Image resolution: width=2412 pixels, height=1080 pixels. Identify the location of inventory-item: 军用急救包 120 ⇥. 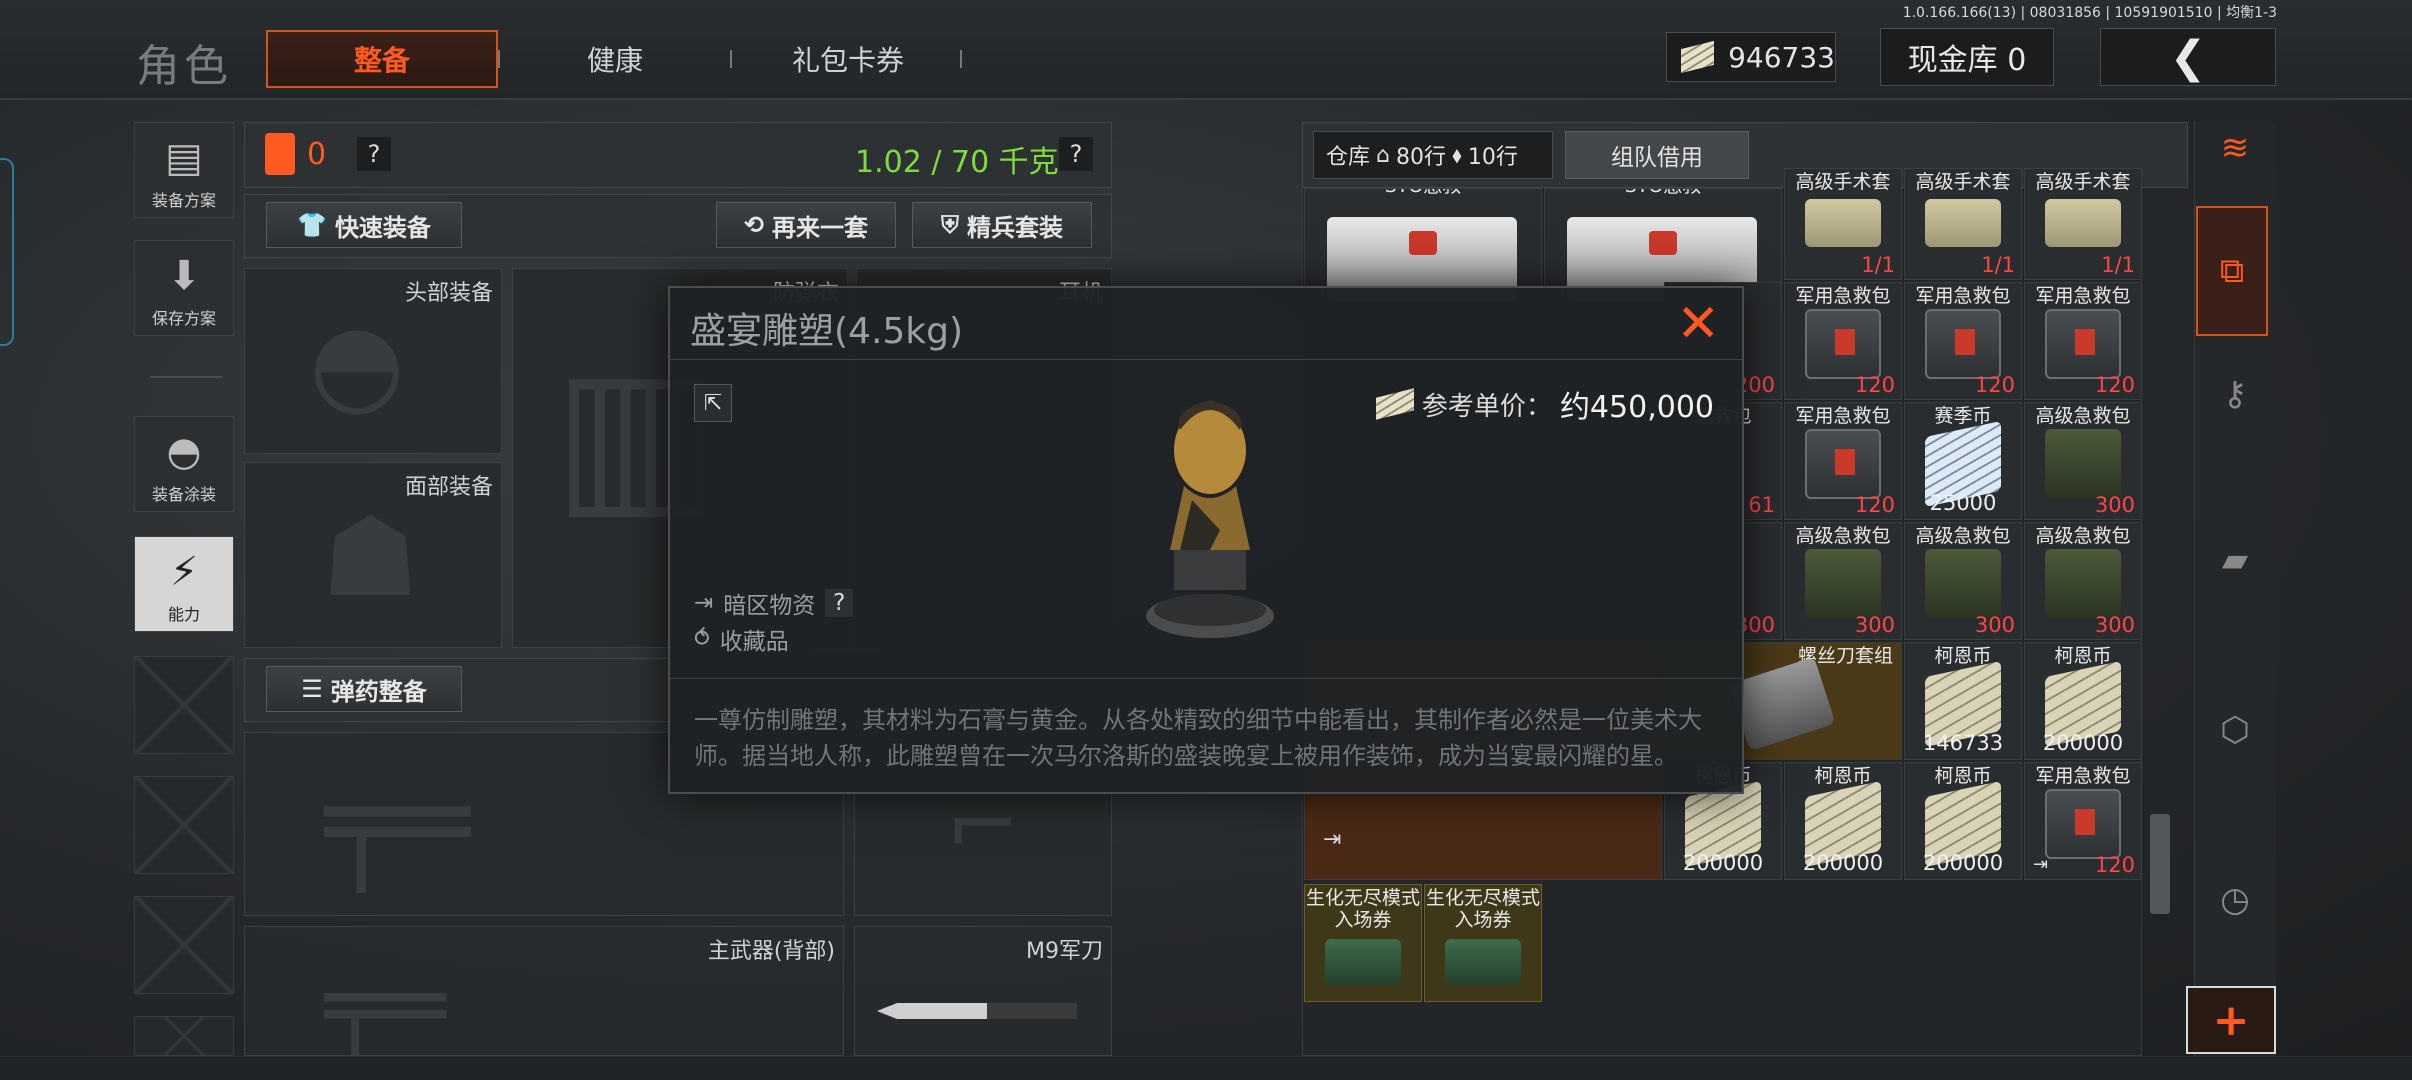
(2083, 821).